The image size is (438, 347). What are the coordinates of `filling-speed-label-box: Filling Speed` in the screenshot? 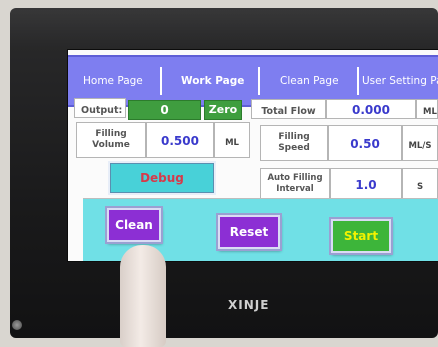 It's located at (294, 143).